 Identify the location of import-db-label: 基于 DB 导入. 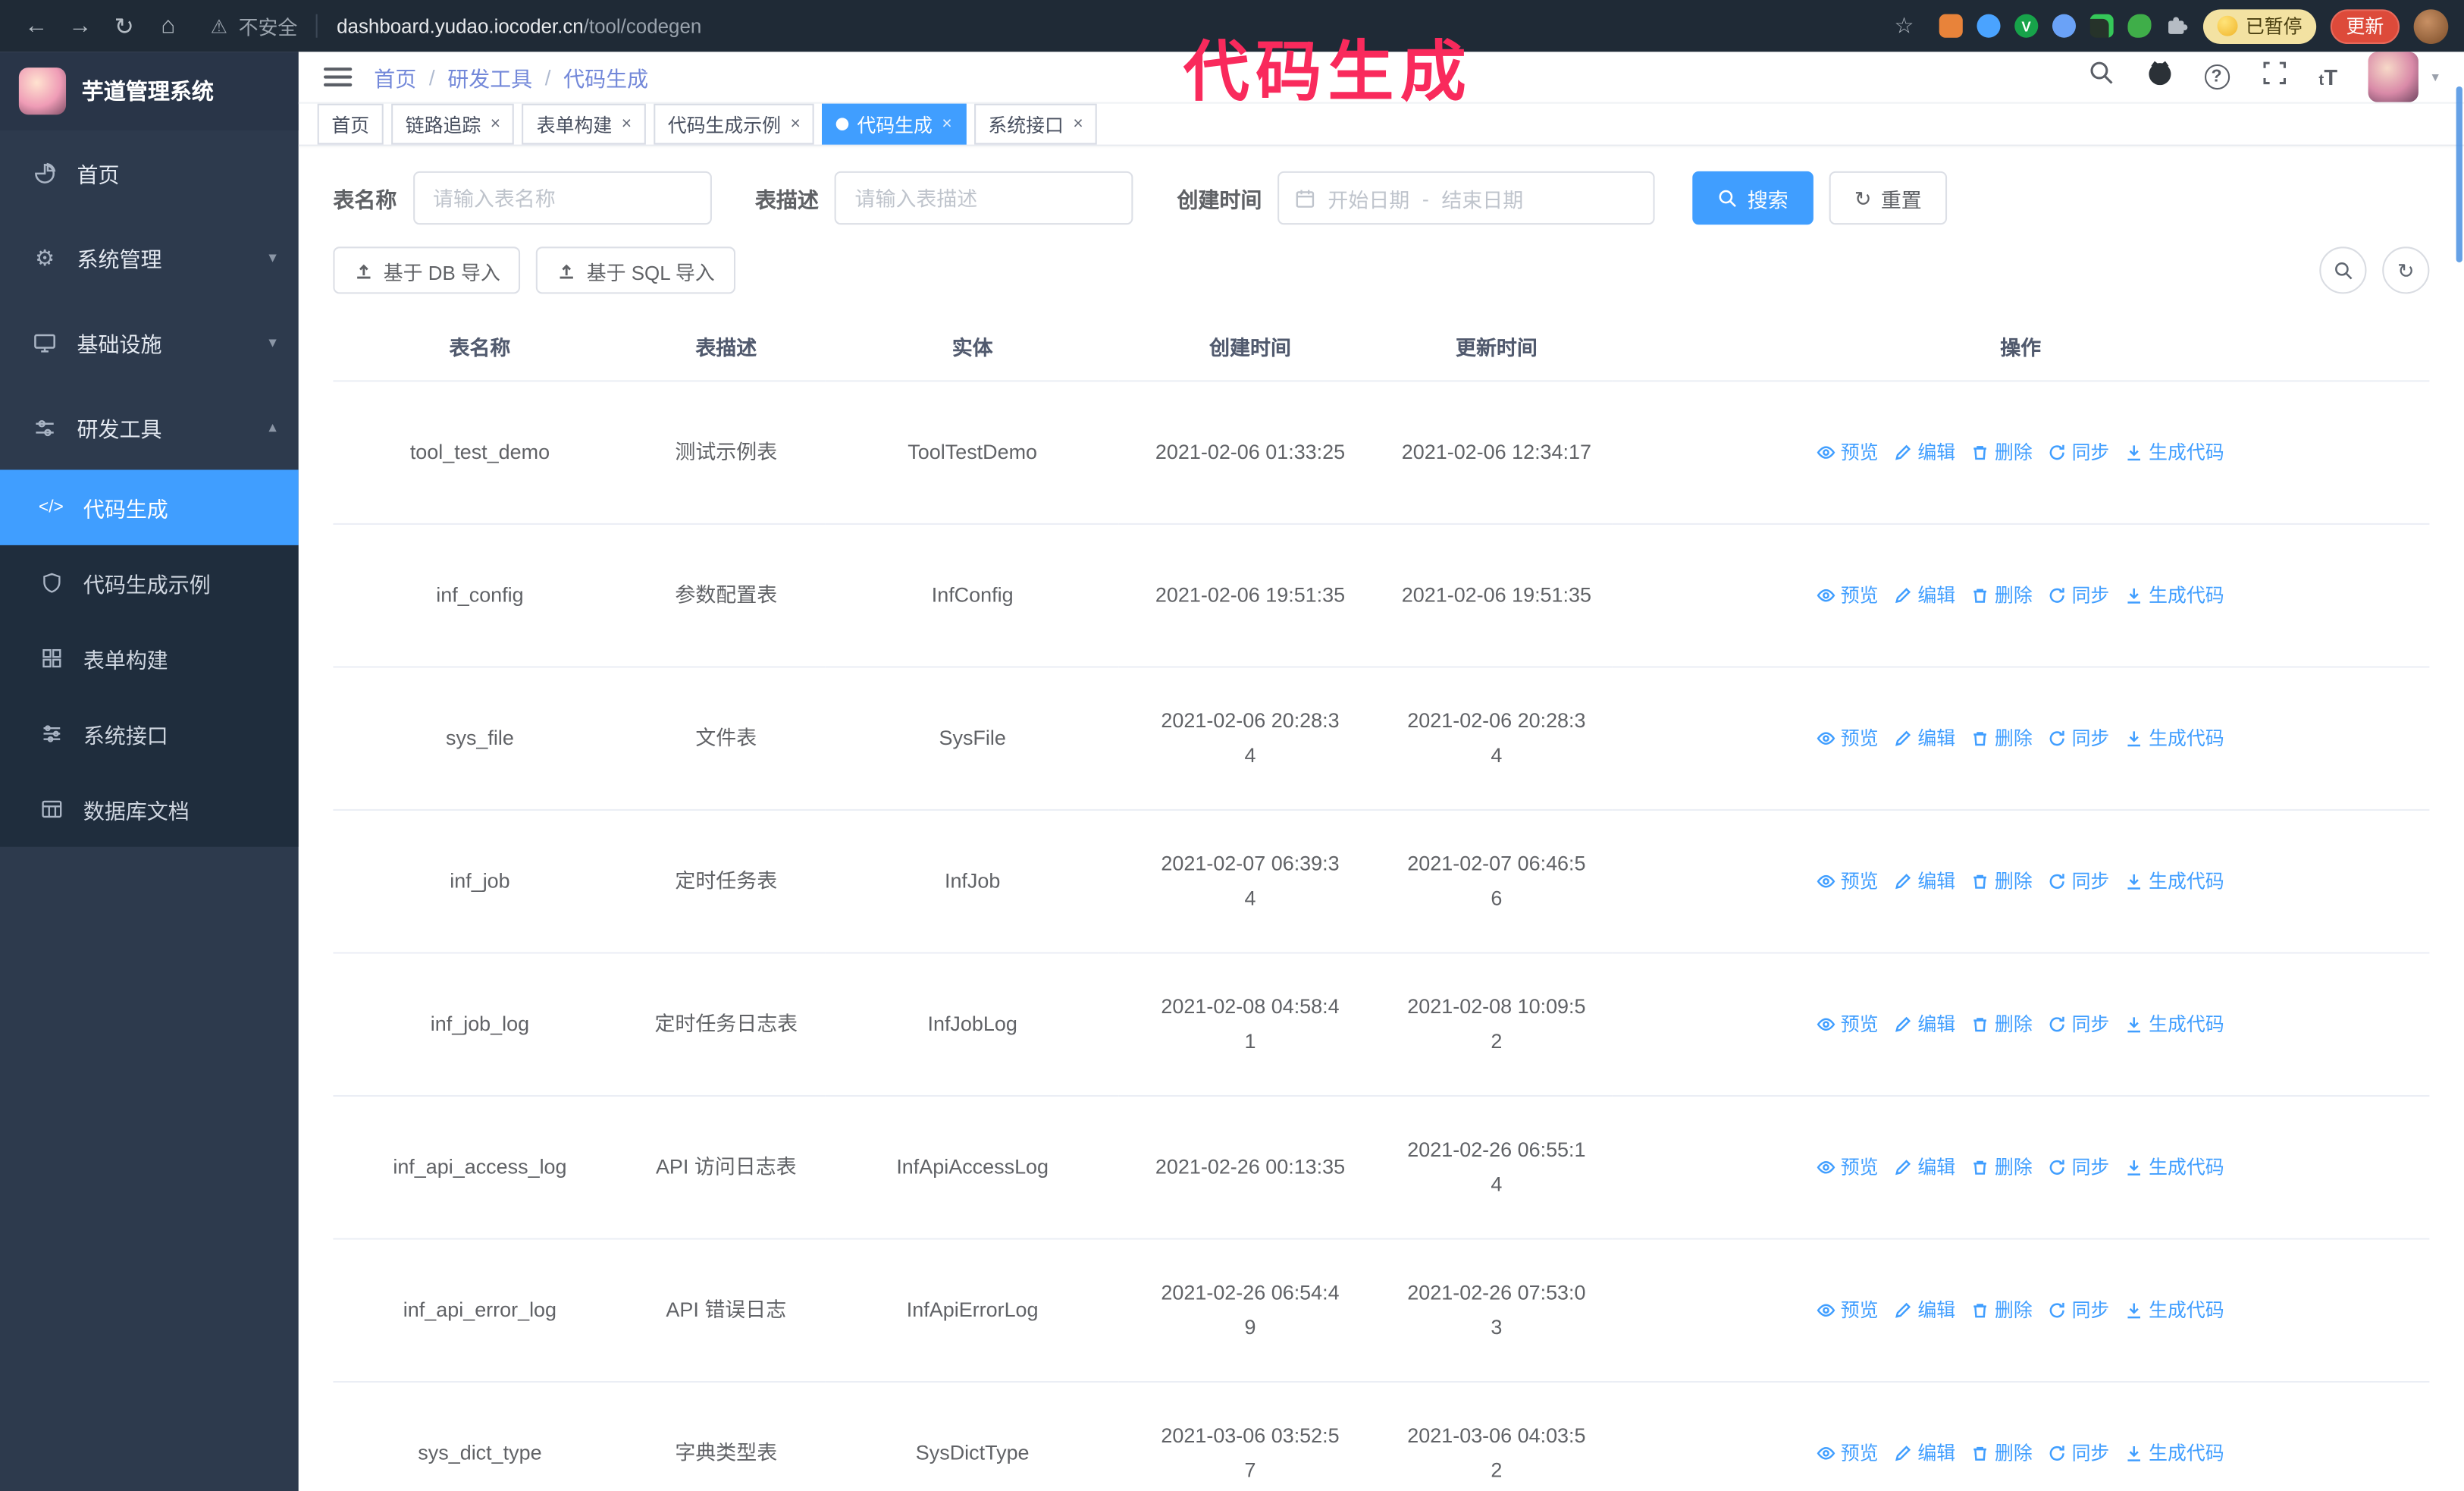
(442, 272).